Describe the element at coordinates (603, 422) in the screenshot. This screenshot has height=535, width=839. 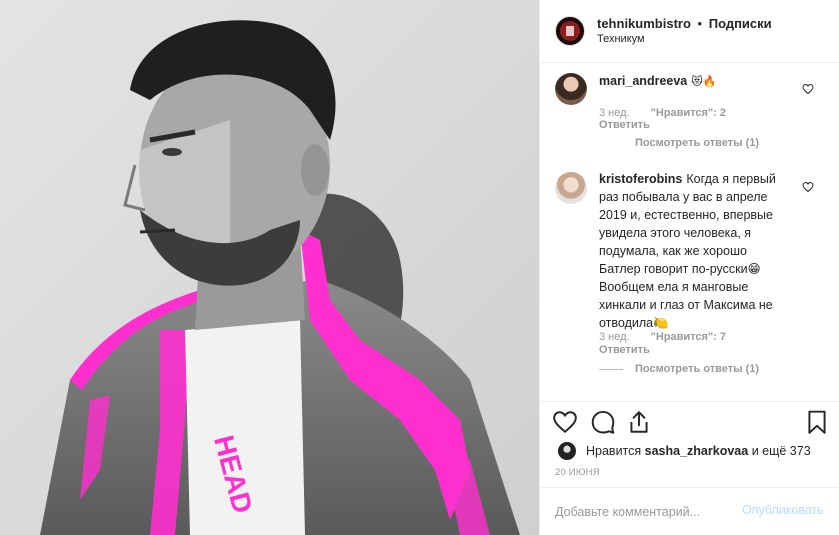
I see `comment-bubble-icon` at that location.